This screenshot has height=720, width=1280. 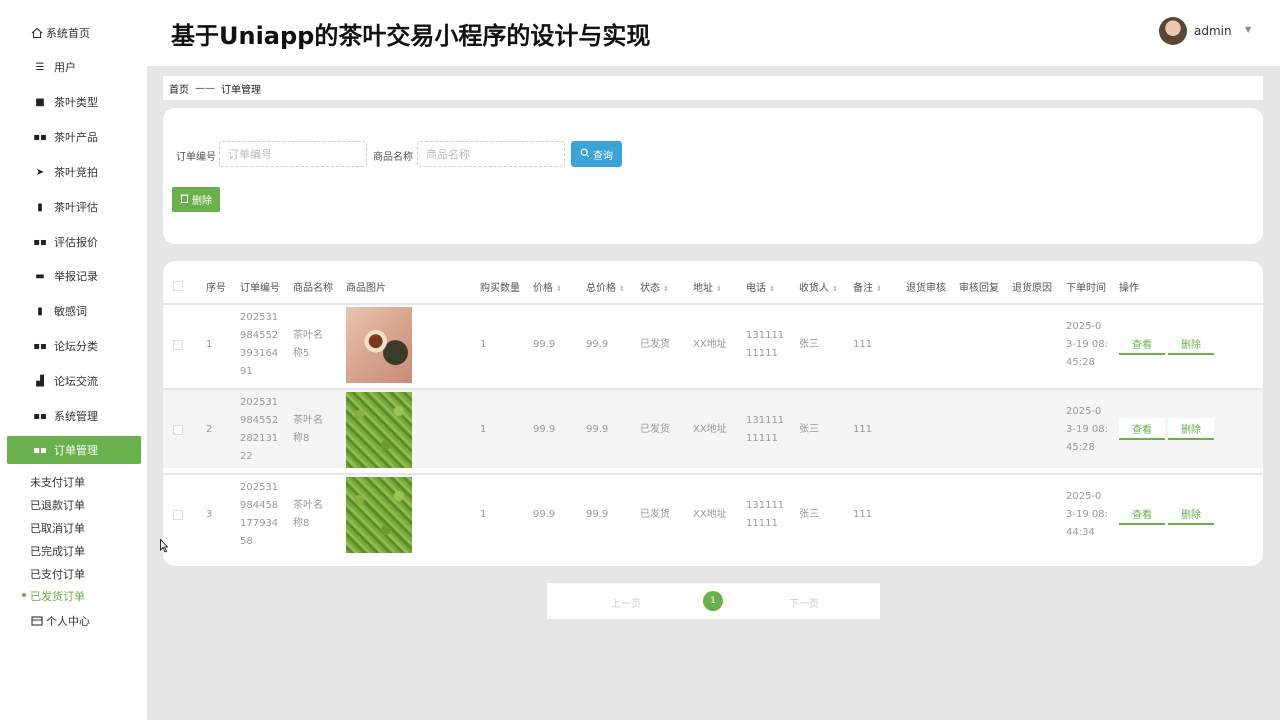 What do you see at coordinates (73, 416) in the screenshot?
I see `sidebar-item: ▪▪ 系统管理` at bounding box center [73, 416].